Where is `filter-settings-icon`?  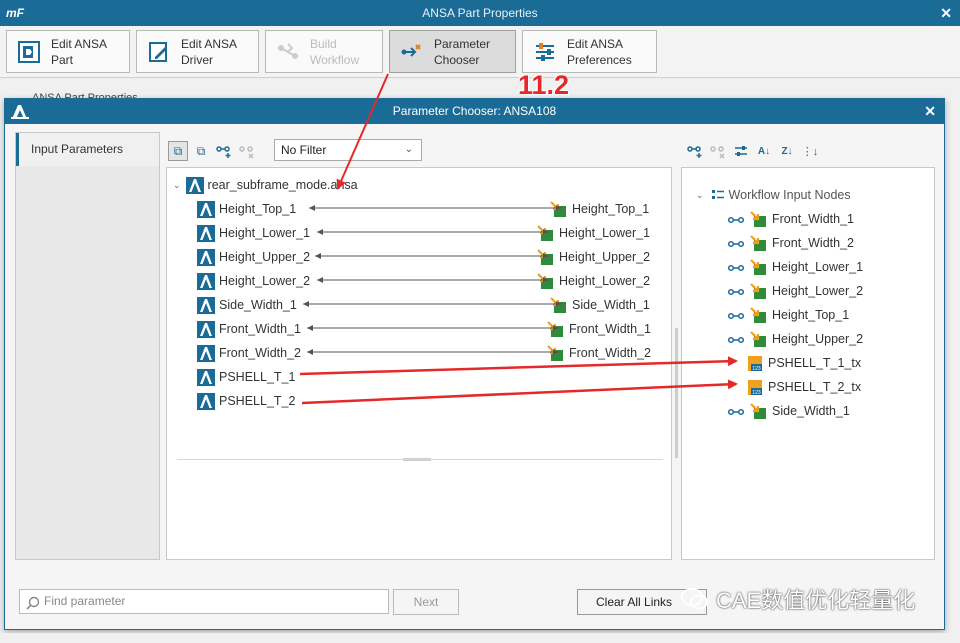
filter-settings-icon is located at coordinates (741, 151).